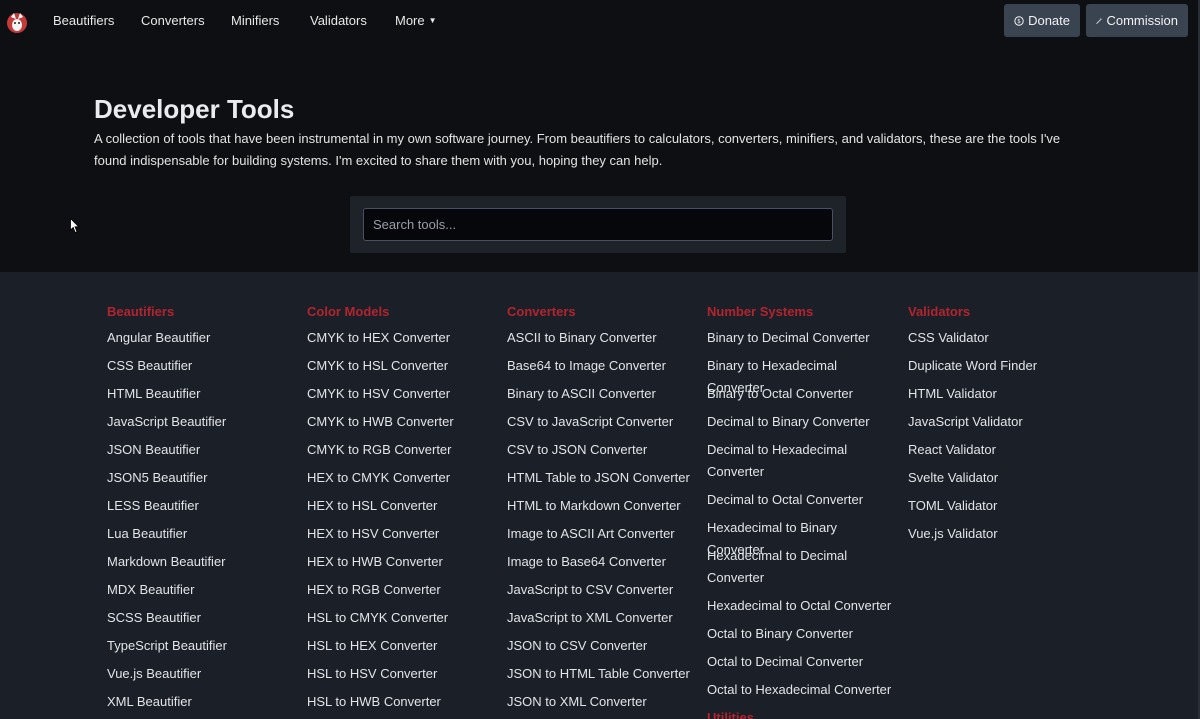 The image size is (1200, 719). I want to click on tool-link: CMYK to HWB Converter, so click(404, 423).